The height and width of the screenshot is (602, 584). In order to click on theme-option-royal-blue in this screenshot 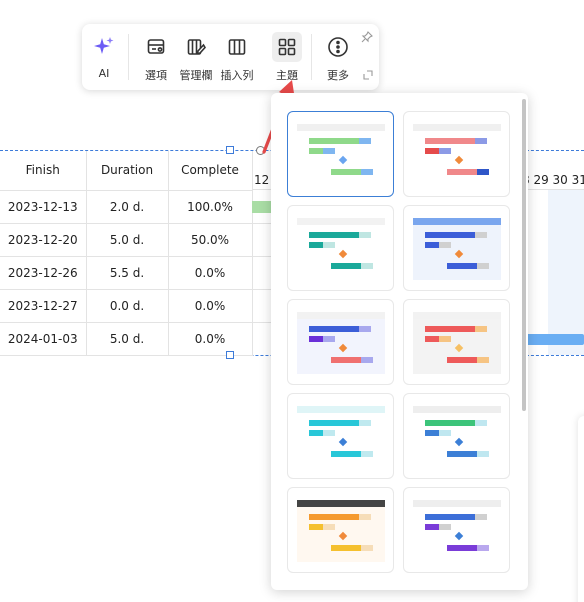, I will do `click(456, 248)`.